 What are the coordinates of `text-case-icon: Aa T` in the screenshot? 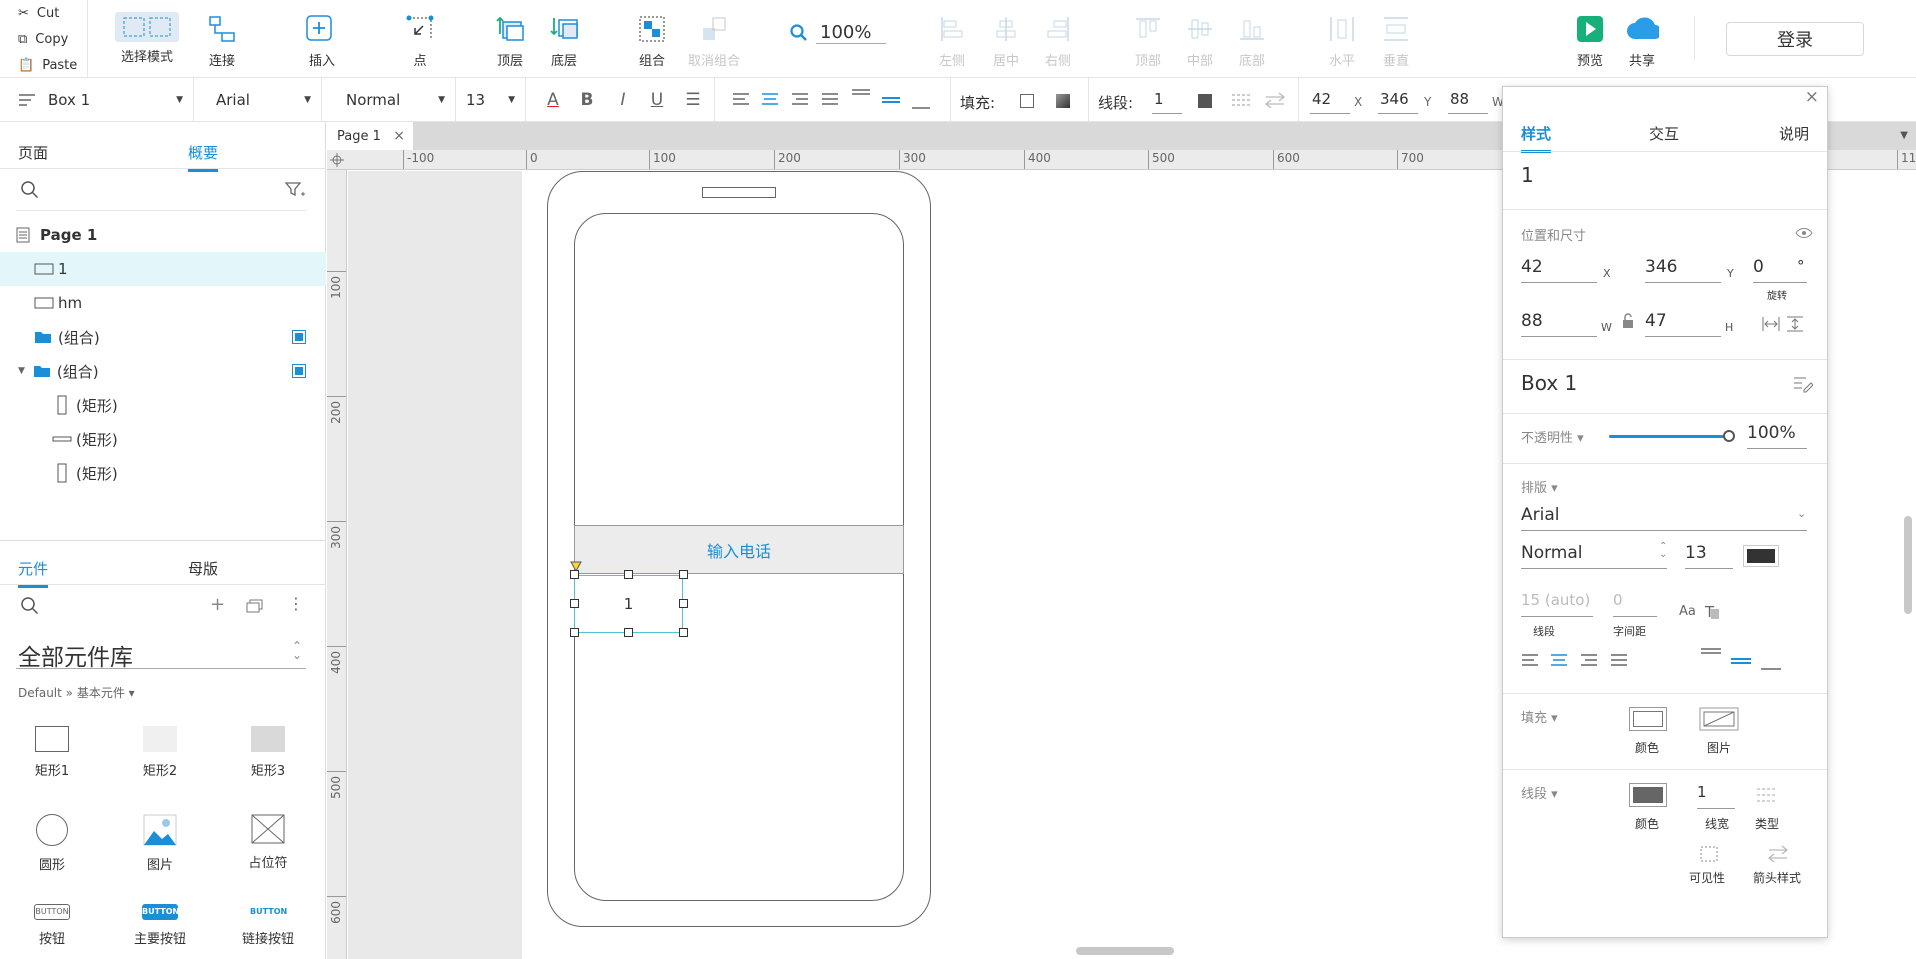 It's located at (1701, 611).